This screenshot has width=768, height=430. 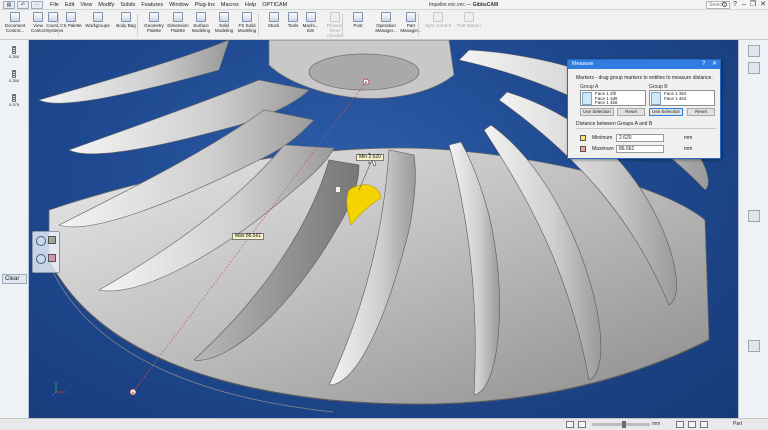 What do you see at coordinates (106, 5) in the screenshot?
I see `menu-modify: Modify` at bounding box center [106, 5].